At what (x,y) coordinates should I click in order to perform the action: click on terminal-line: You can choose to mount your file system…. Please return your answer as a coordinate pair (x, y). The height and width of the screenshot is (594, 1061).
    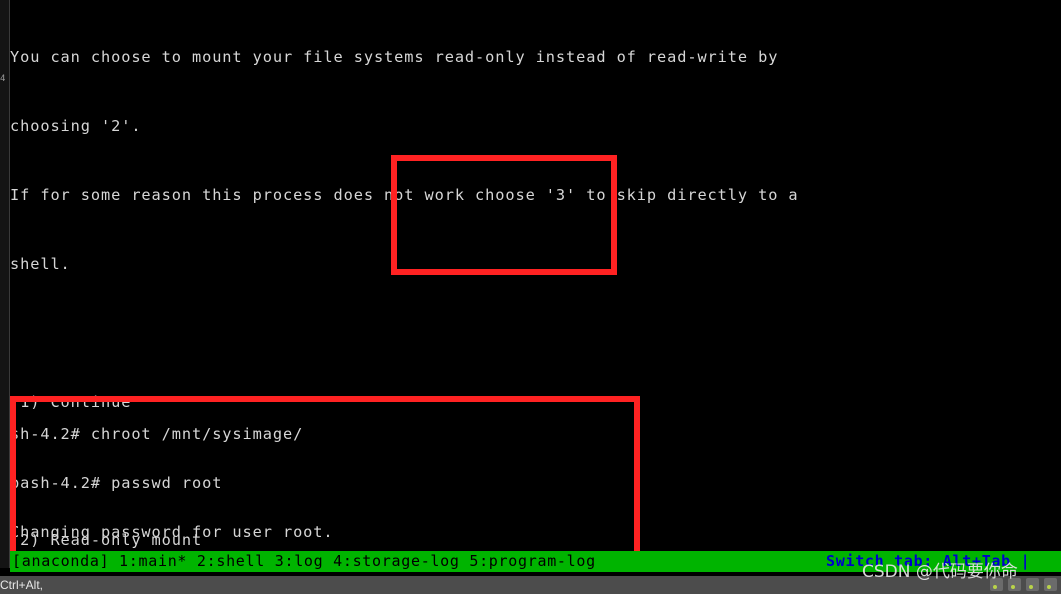
    Looking at the image, I should click on (394, 57).